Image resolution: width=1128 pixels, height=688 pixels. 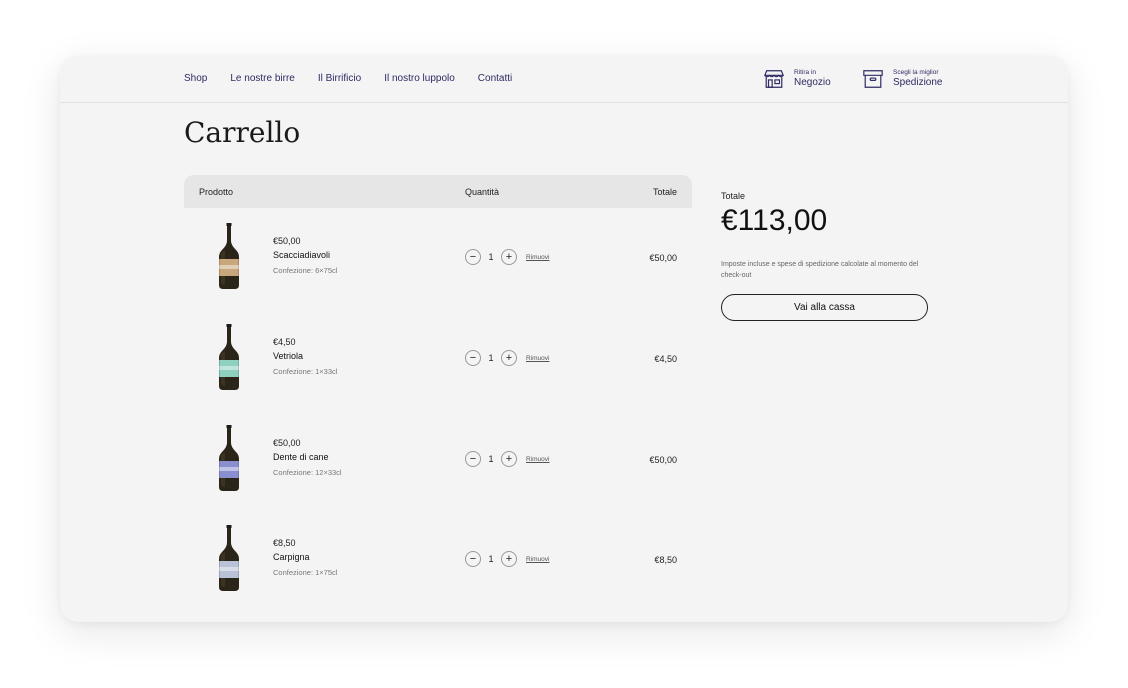 I want to click on shipping-link: Scegli la miglior Spedizione, so click(x=902, y=79).